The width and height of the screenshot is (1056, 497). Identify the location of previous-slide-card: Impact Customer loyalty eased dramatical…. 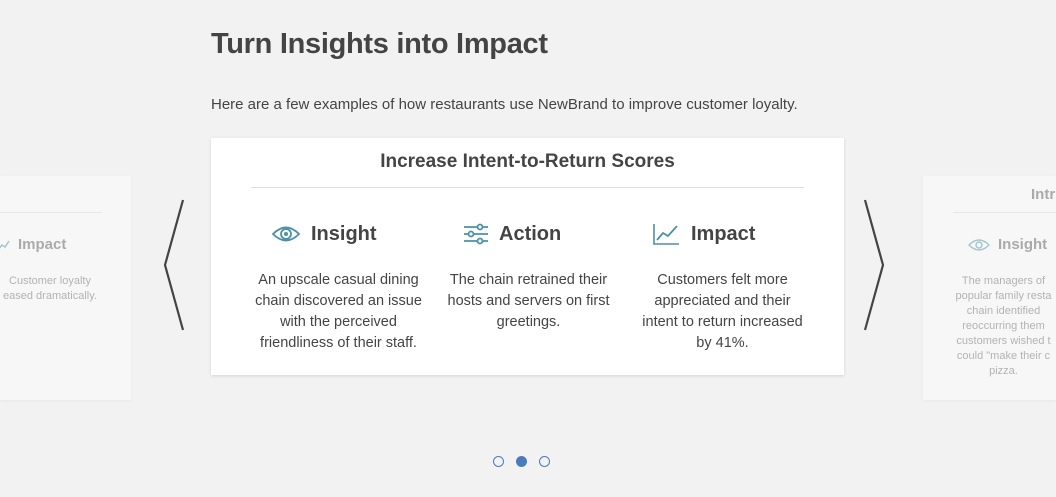
(65, 288).